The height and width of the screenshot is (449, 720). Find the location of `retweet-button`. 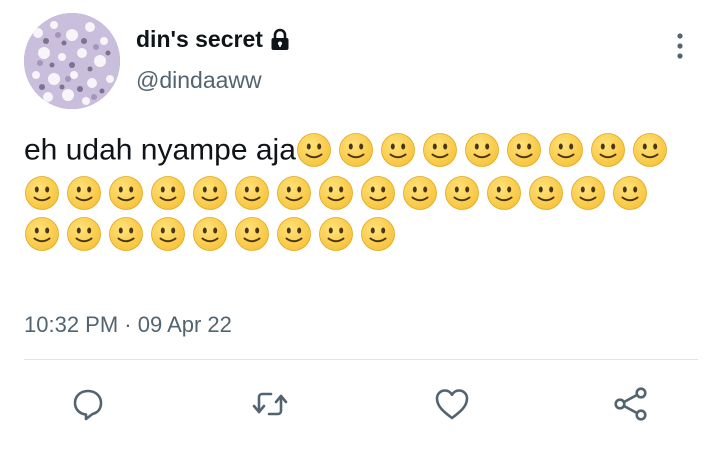

retweet-button is located at coordinates (270, 406).